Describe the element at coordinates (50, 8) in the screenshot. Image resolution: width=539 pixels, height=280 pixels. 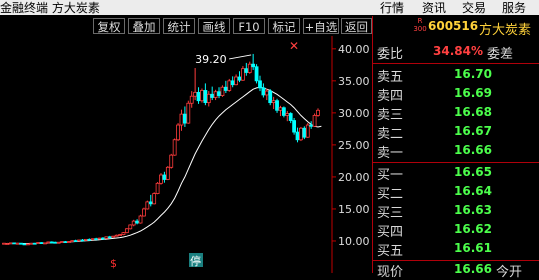
I see `window-title: 金融终端 方大炭素` at that location.